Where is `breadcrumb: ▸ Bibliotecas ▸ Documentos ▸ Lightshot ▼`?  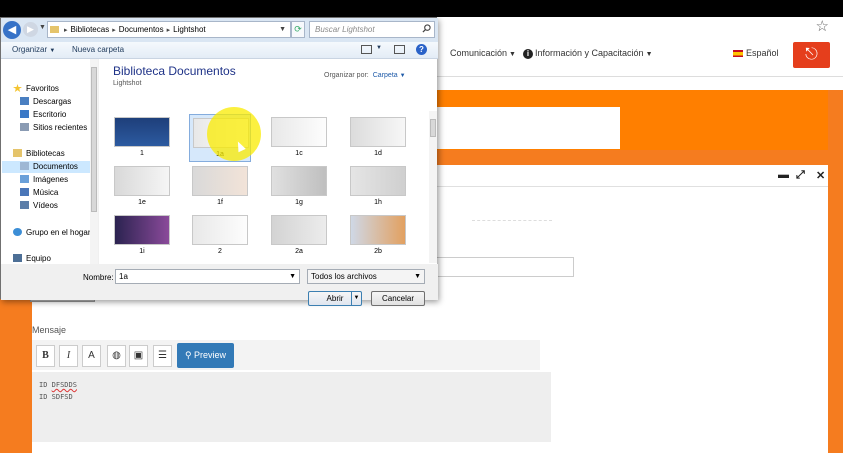 breadcrumb: ▸ Bibliotecas ▸ Documentos ▸ Lightshot ▼ is located at coordinates (169, 29).